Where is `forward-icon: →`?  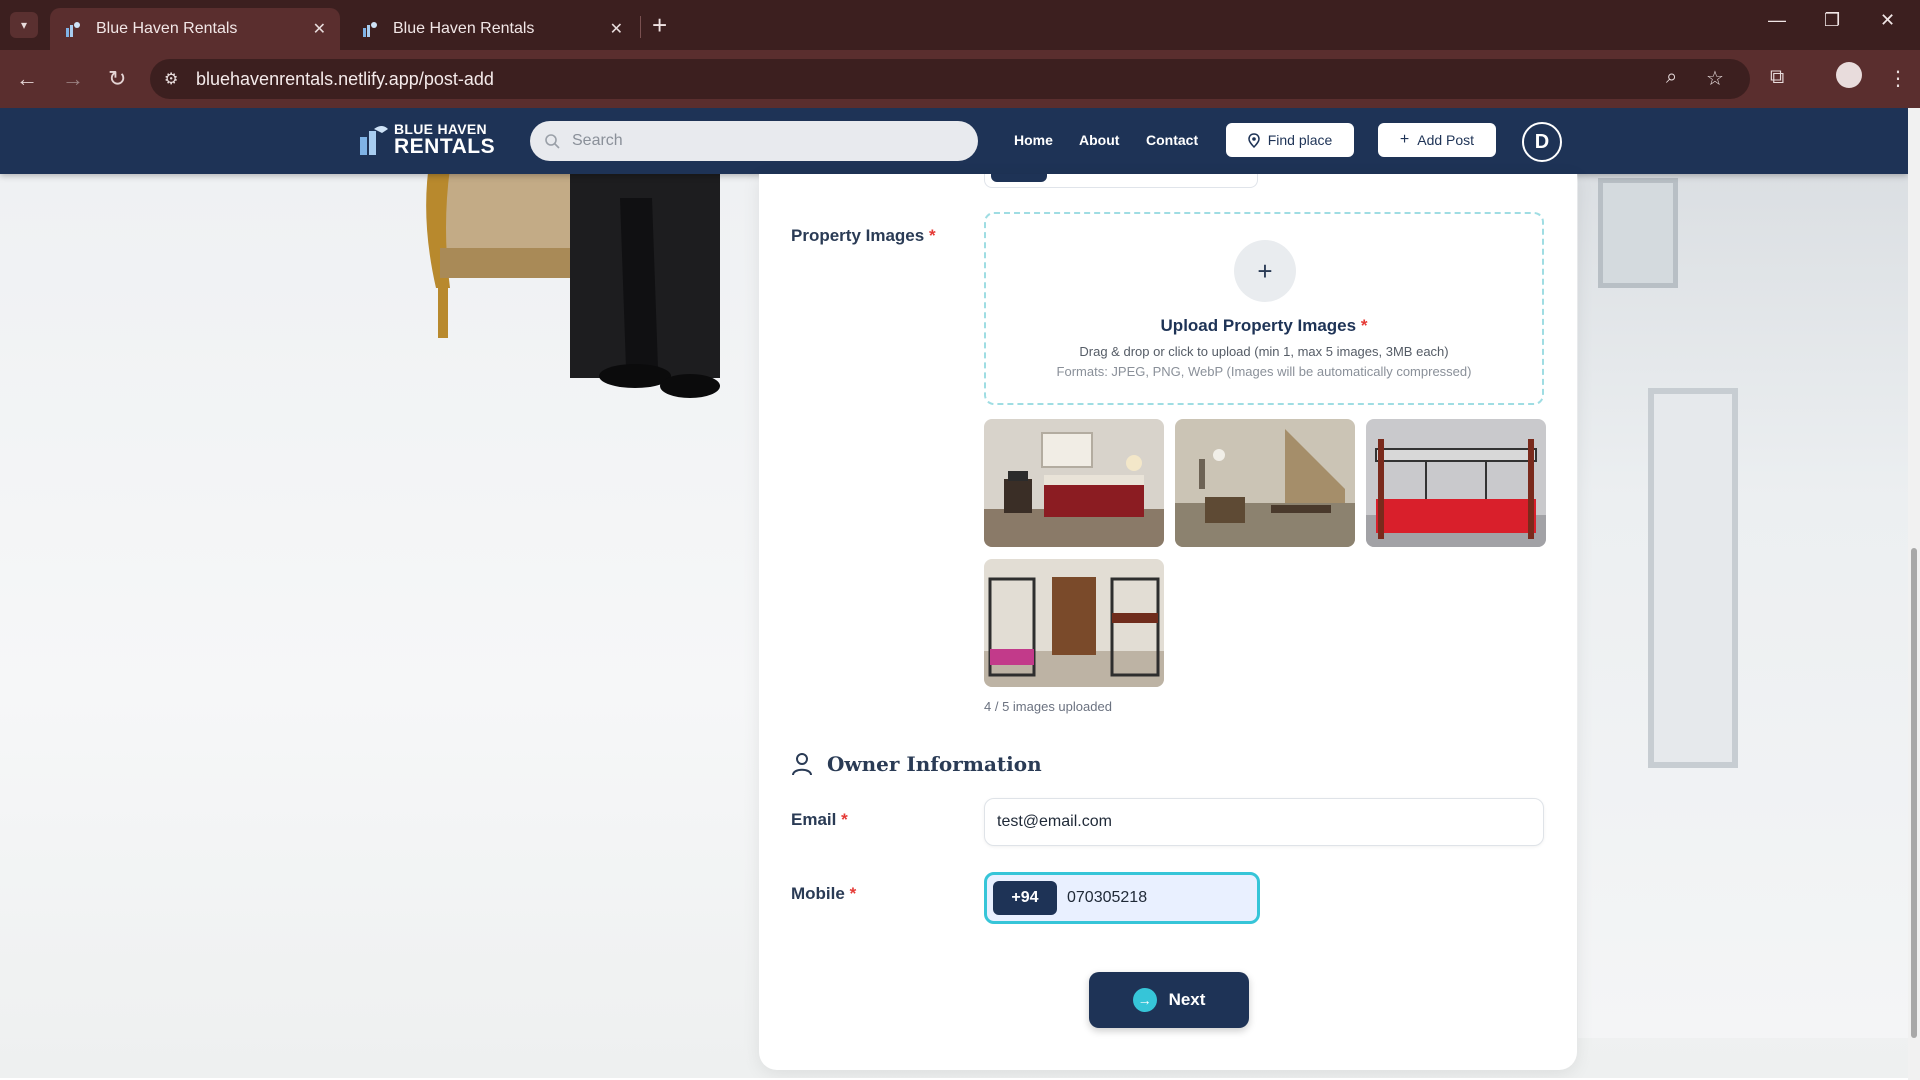 forward-icon: → is located at coordinates (73, 79).